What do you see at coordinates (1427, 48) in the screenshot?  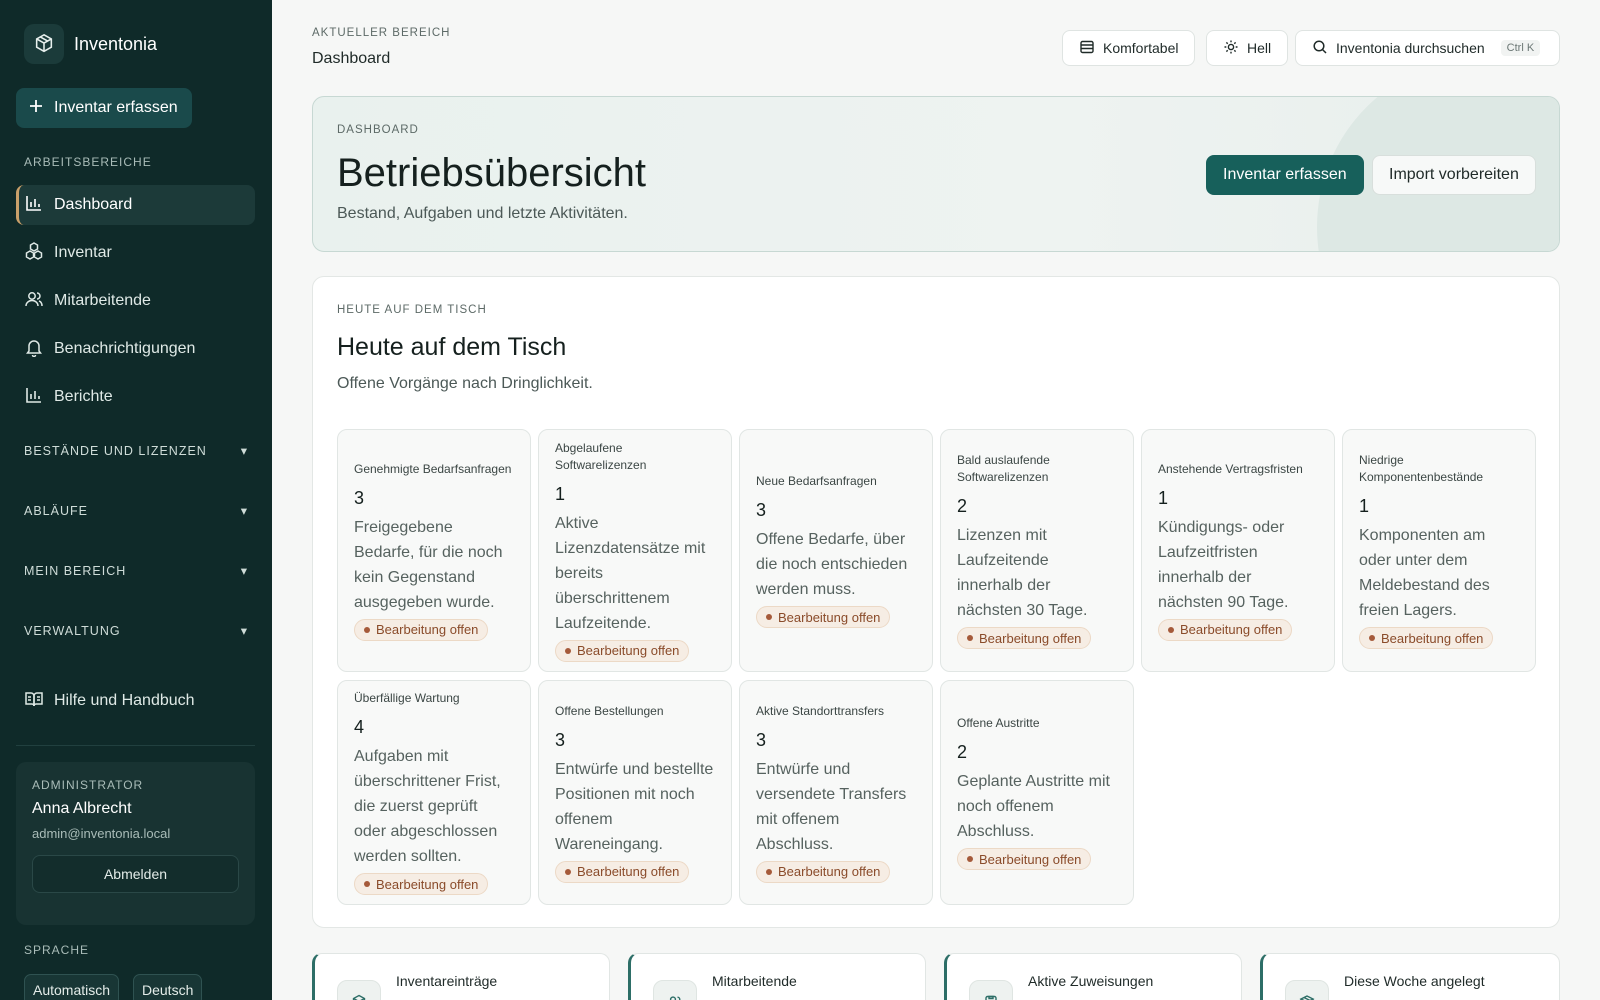 I see `search-button: Inventonia durchsuchen Ctrl K` at bounding box center [1427, 48].